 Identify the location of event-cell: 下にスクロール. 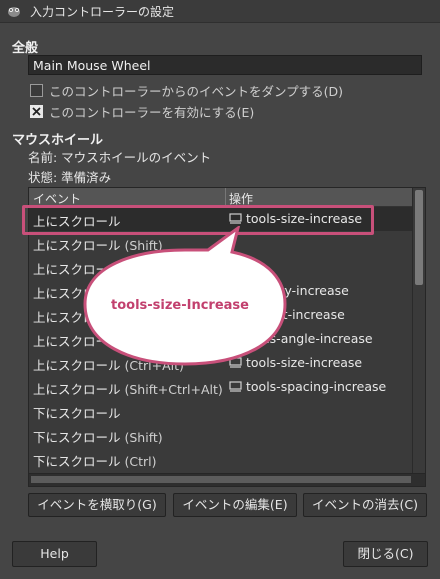
(77, 412).